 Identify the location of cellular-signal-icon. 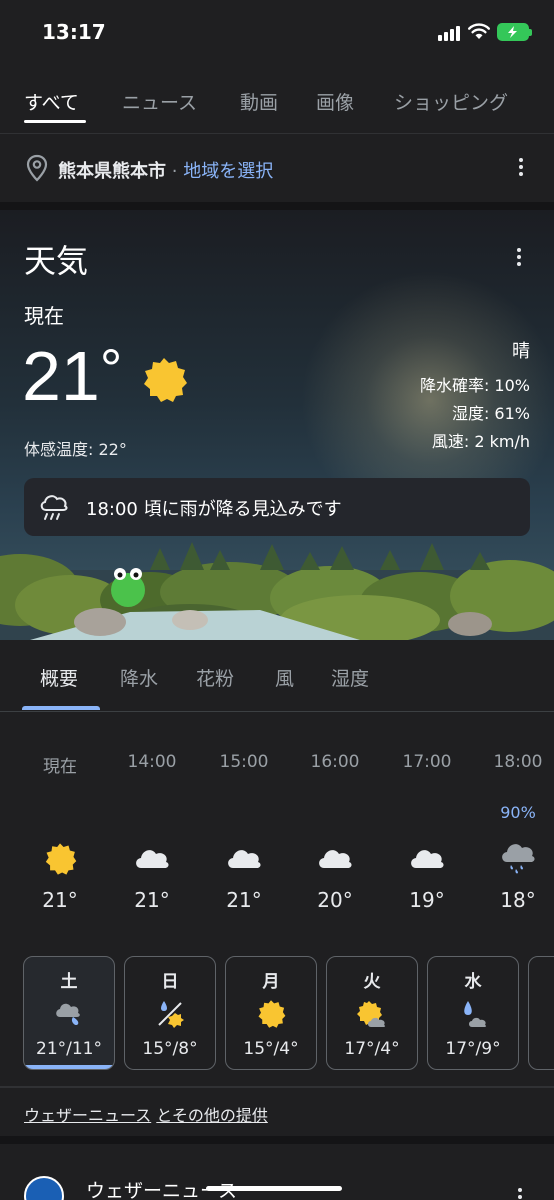
(449, 33).